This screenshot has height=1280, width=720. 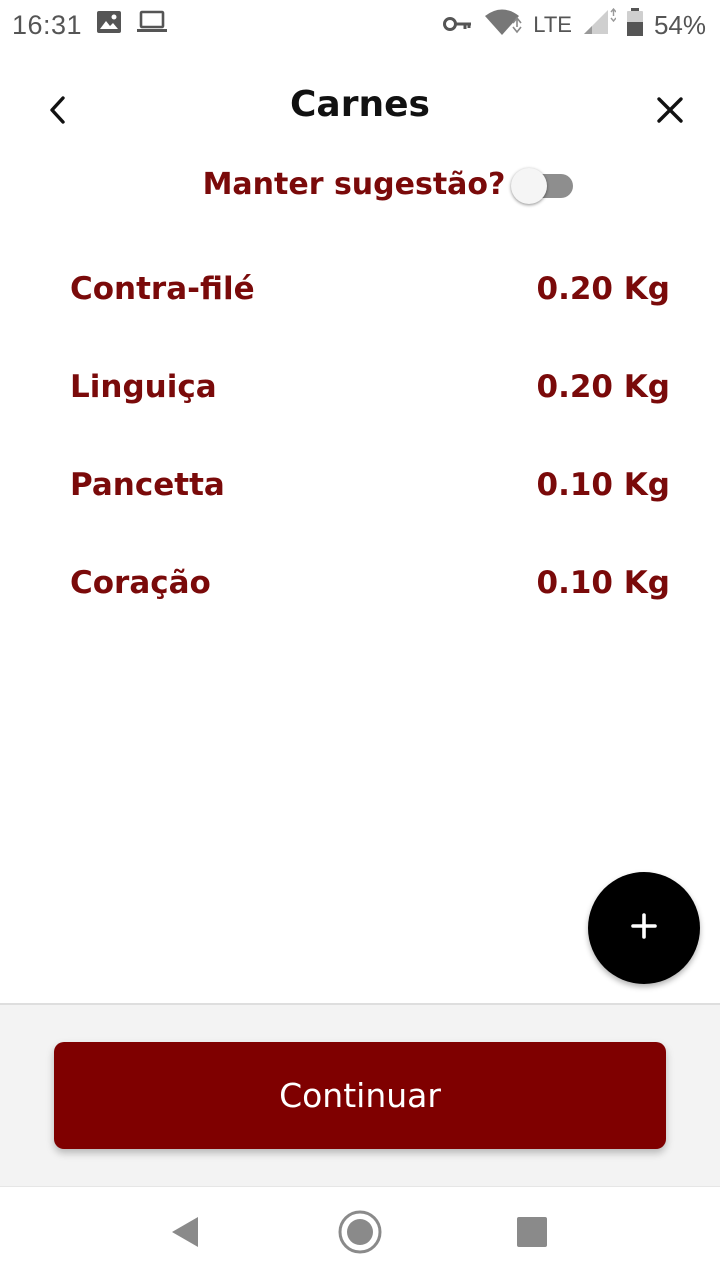 I want to click on bottom-panel: Continuar, so click(x=360, y=1094).